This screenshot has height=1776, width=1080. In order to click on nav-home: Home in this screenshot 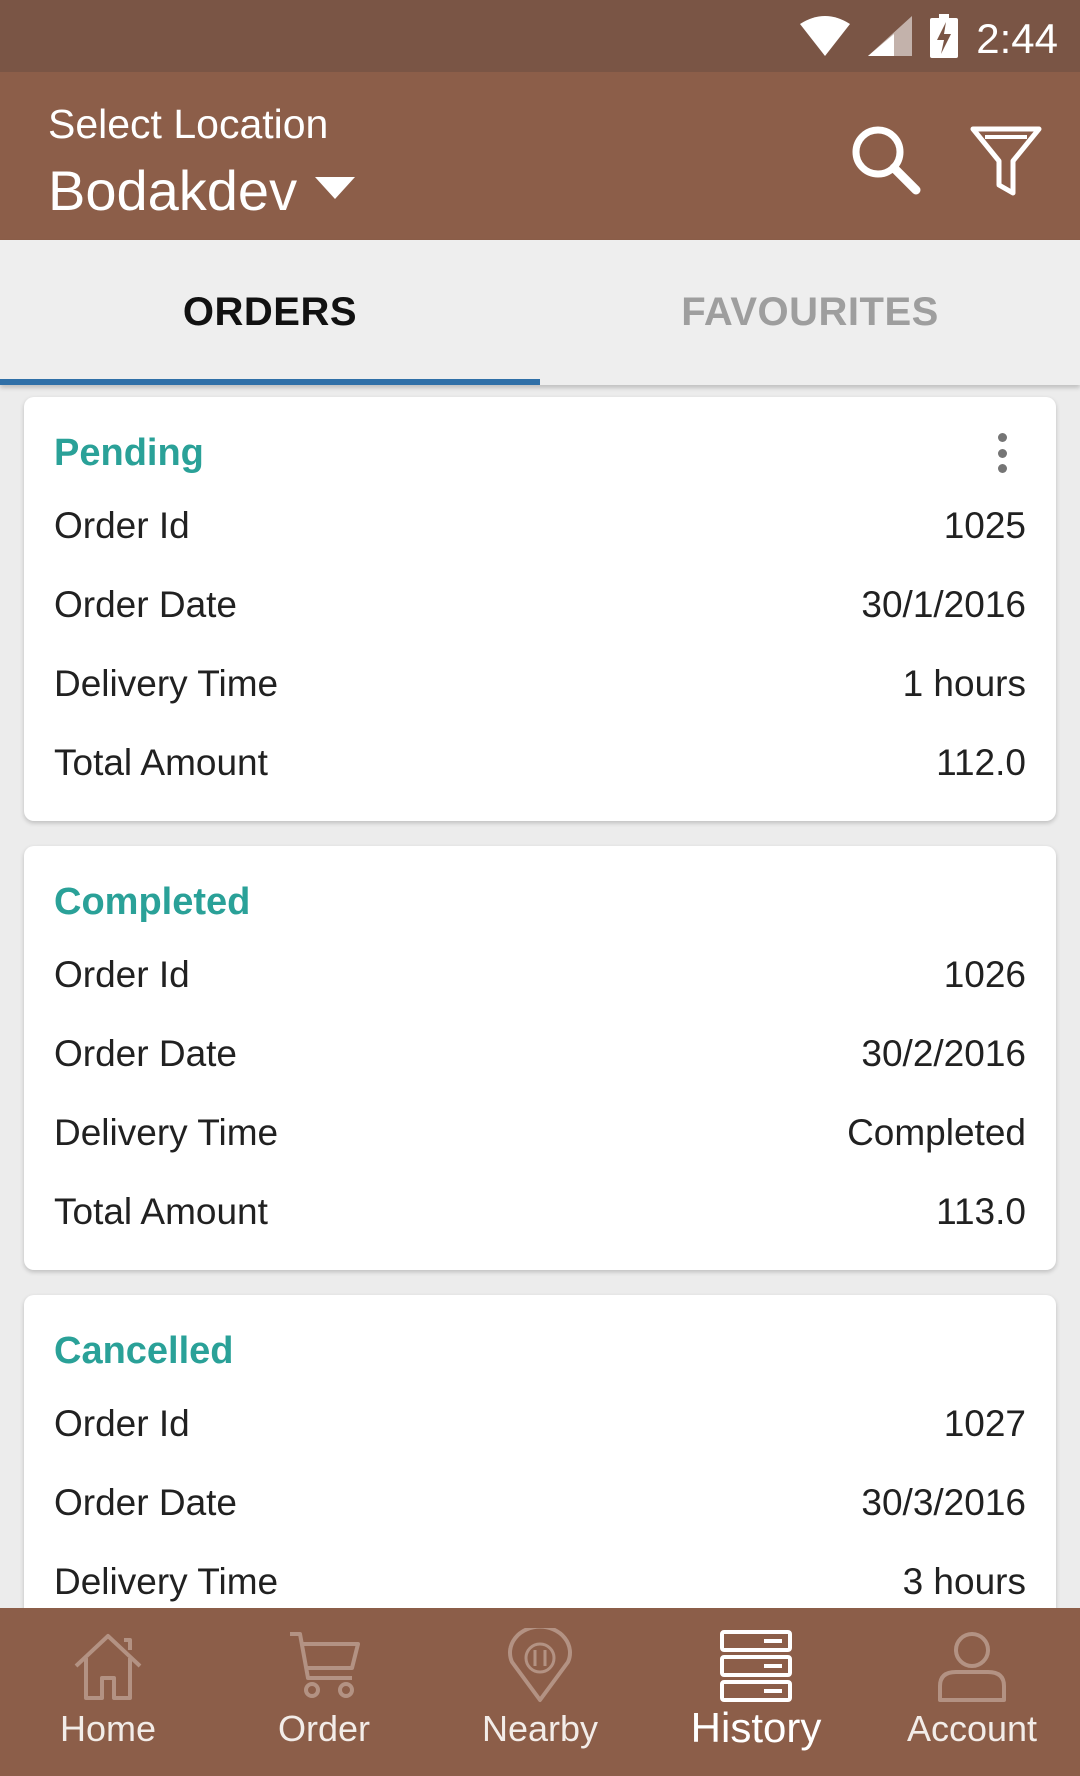, I will do `click(108, 1692)`.